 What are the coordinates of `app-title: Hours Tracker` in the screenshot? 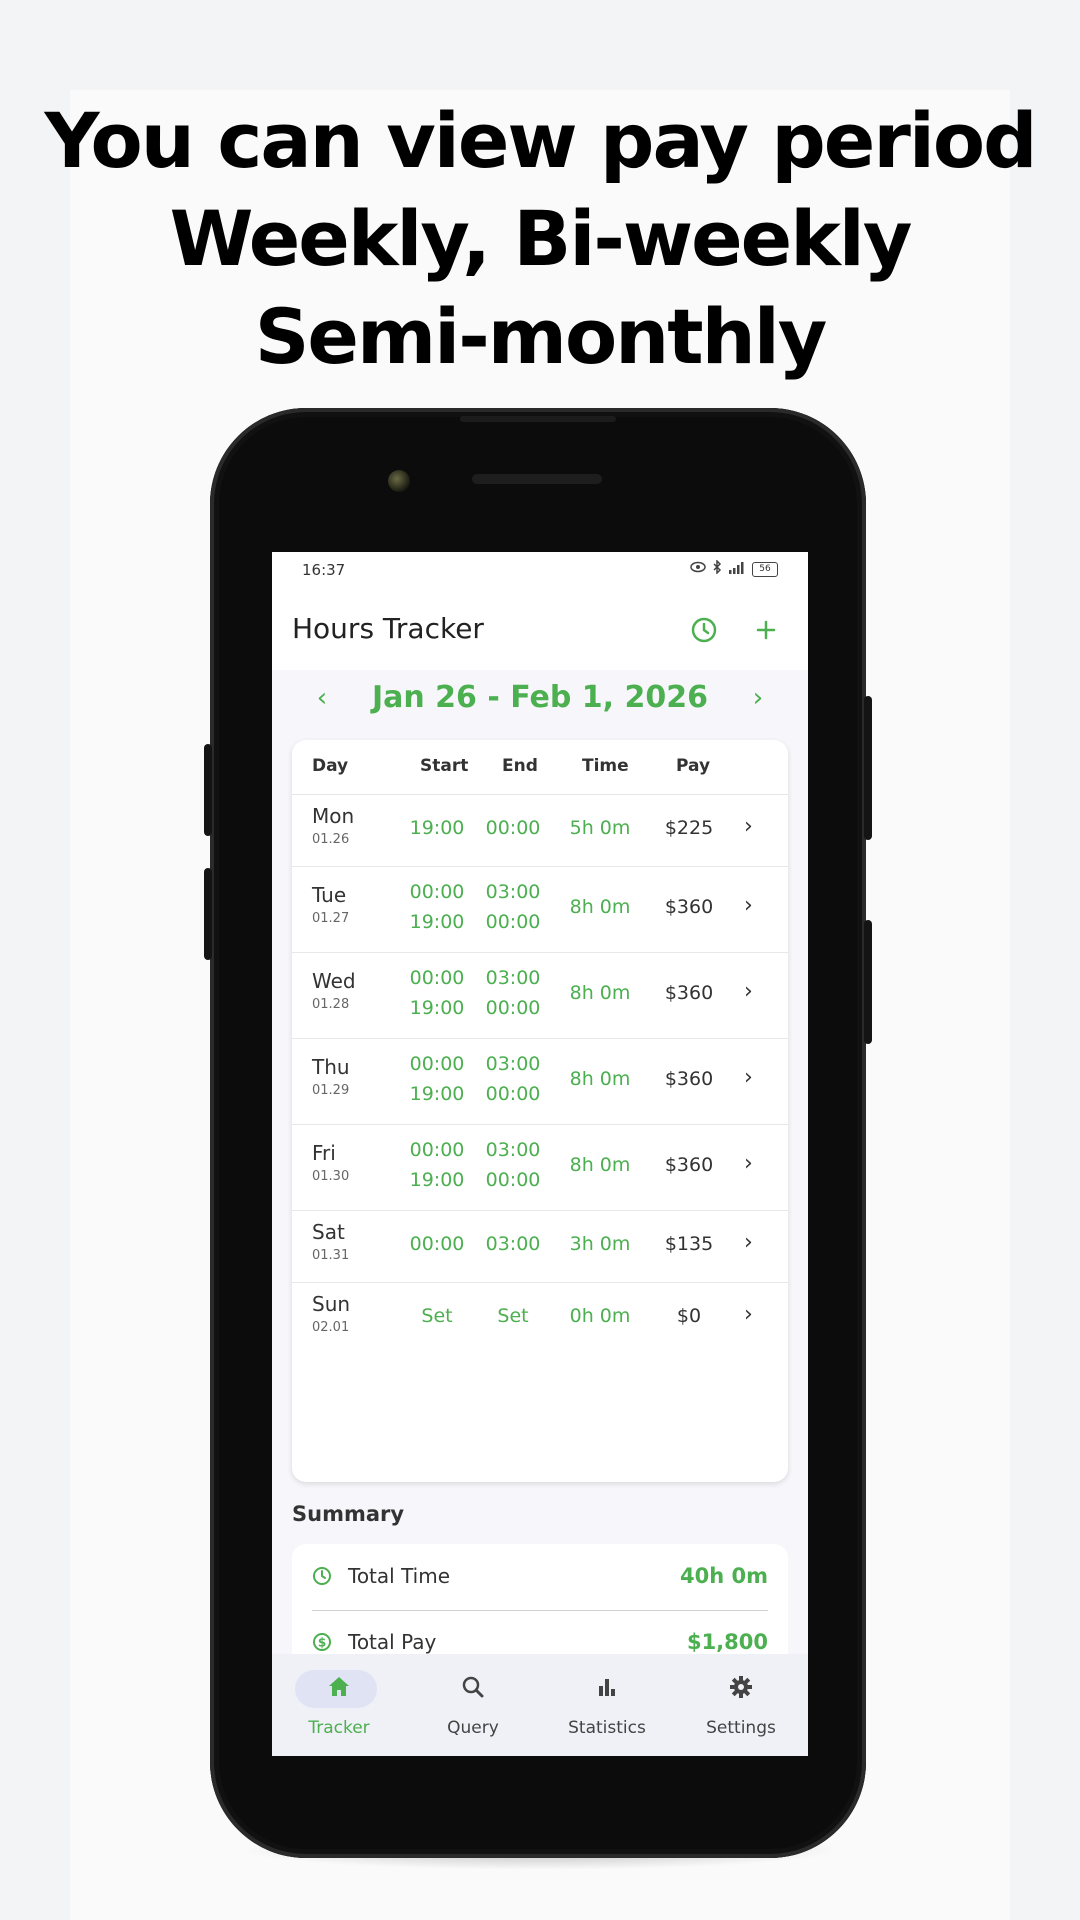 It's located at (388, 628).